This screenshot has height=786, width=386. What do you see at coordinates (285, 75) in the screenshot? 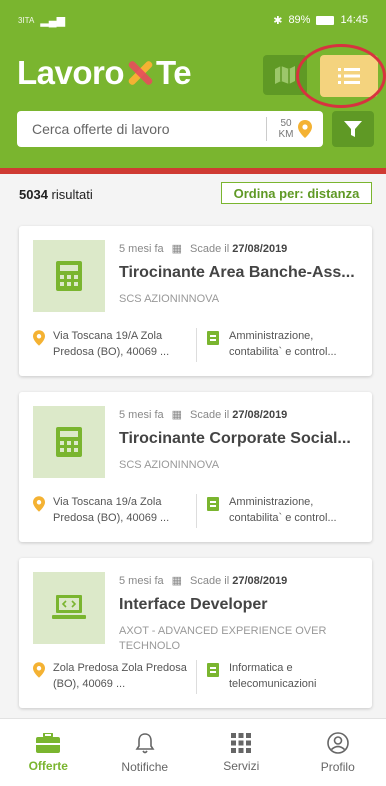
I see `map-icon` at bounding box center [285, 75].